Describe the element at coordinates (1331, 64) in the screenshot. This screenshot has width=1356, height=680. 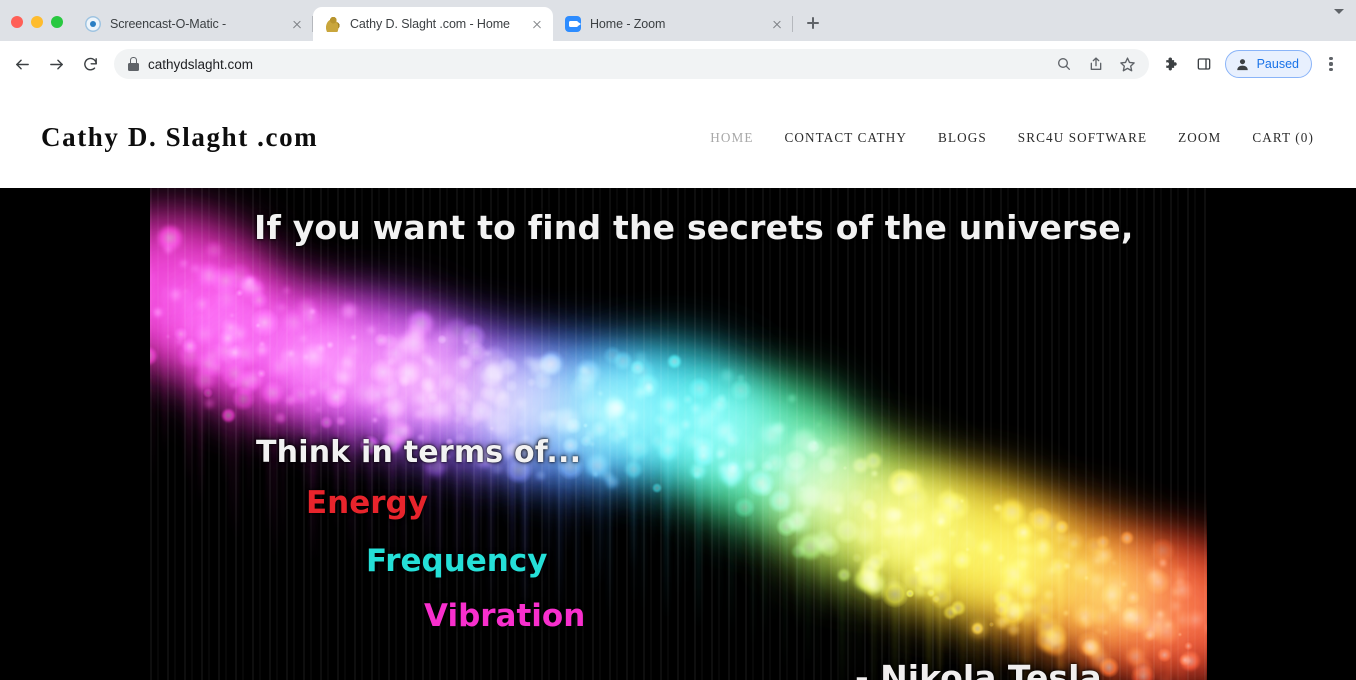
I see `three-dot-menu-icon` at that location.